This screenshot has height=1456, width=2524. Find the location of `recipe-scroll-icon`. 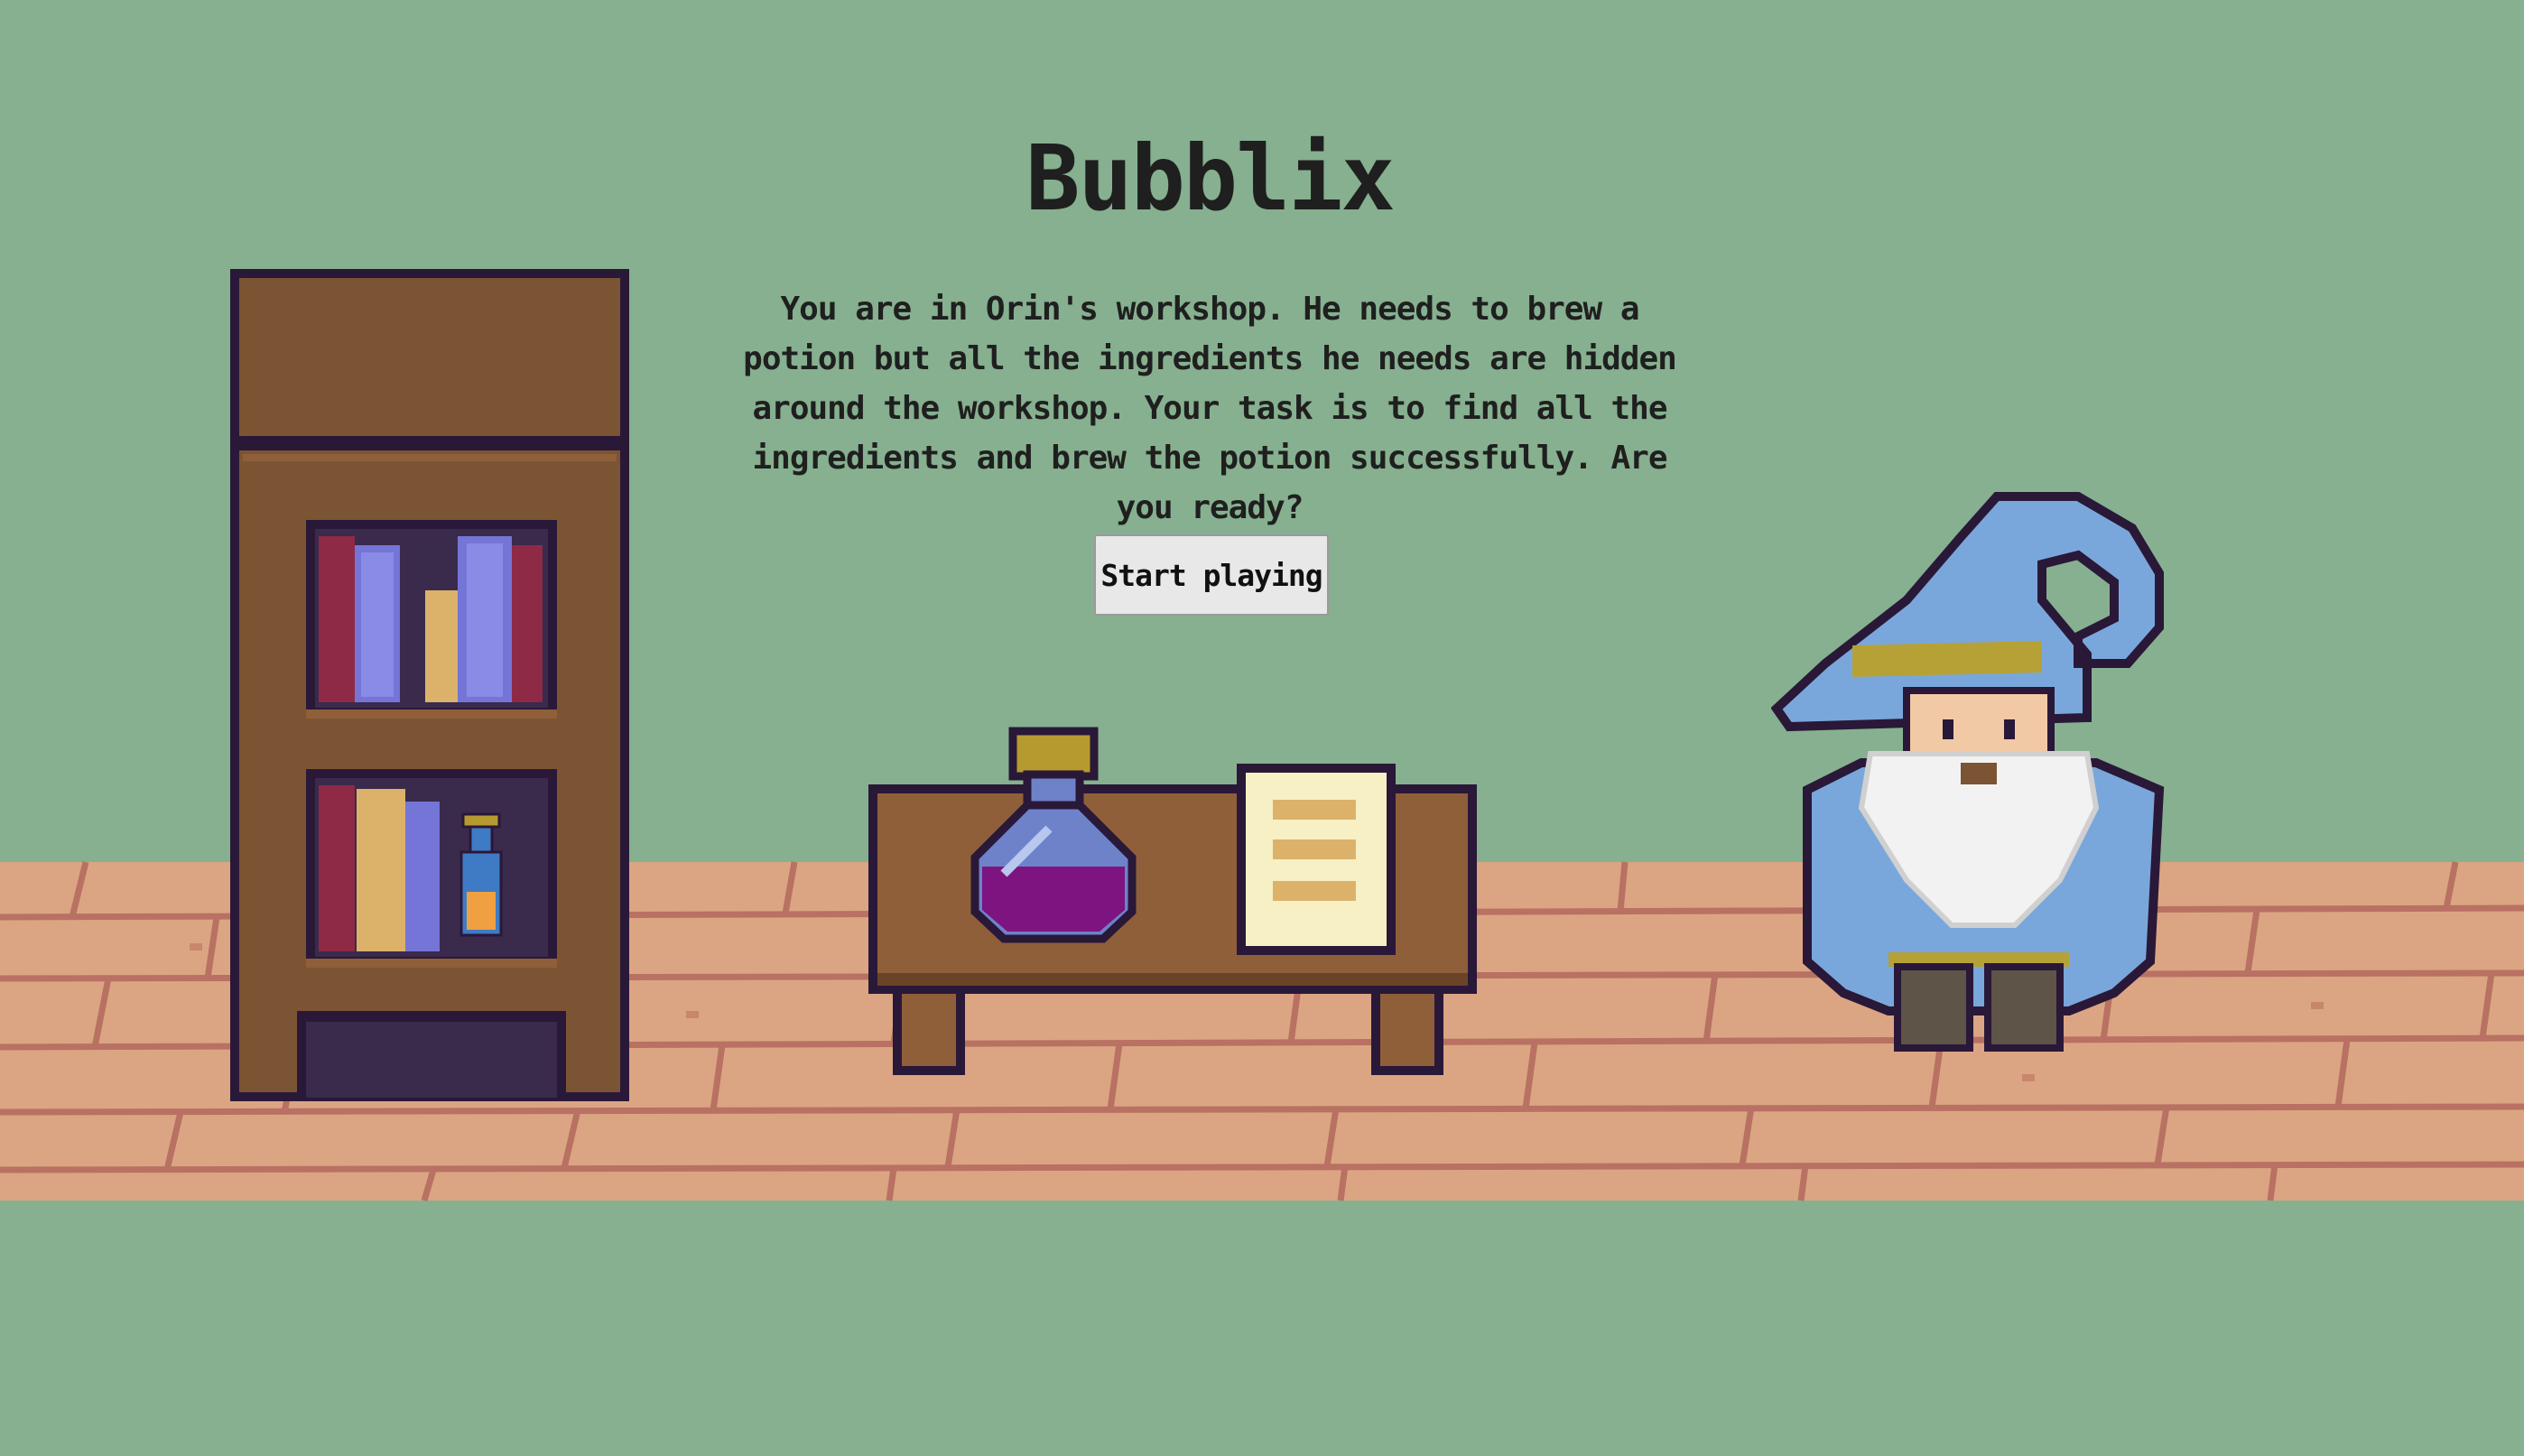

recipe-scroll-icon is located at coordinates (1316, 859).